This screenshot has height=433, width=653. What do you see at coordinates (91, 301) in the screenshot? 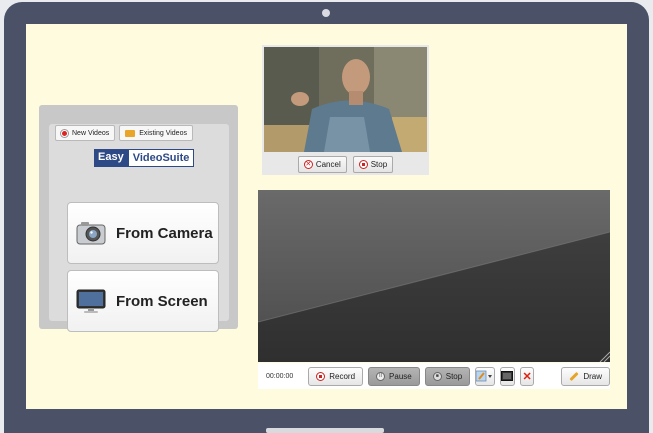
I see `monitor-icon` at bounding box center [91, 301].